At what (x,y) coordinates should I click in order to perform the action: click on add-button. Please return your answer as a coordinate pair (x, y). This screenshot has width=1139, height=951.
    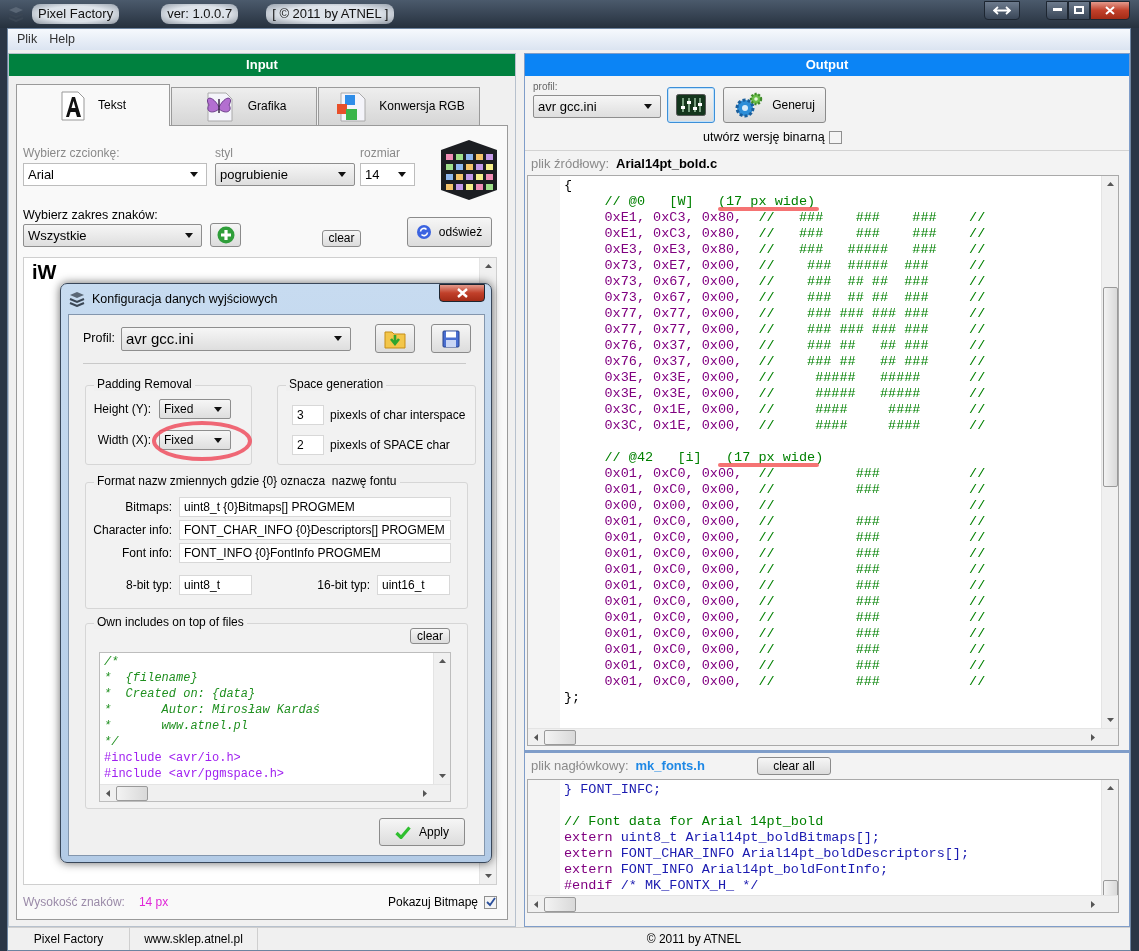
    Looking at the image, I should click on (225, 235).